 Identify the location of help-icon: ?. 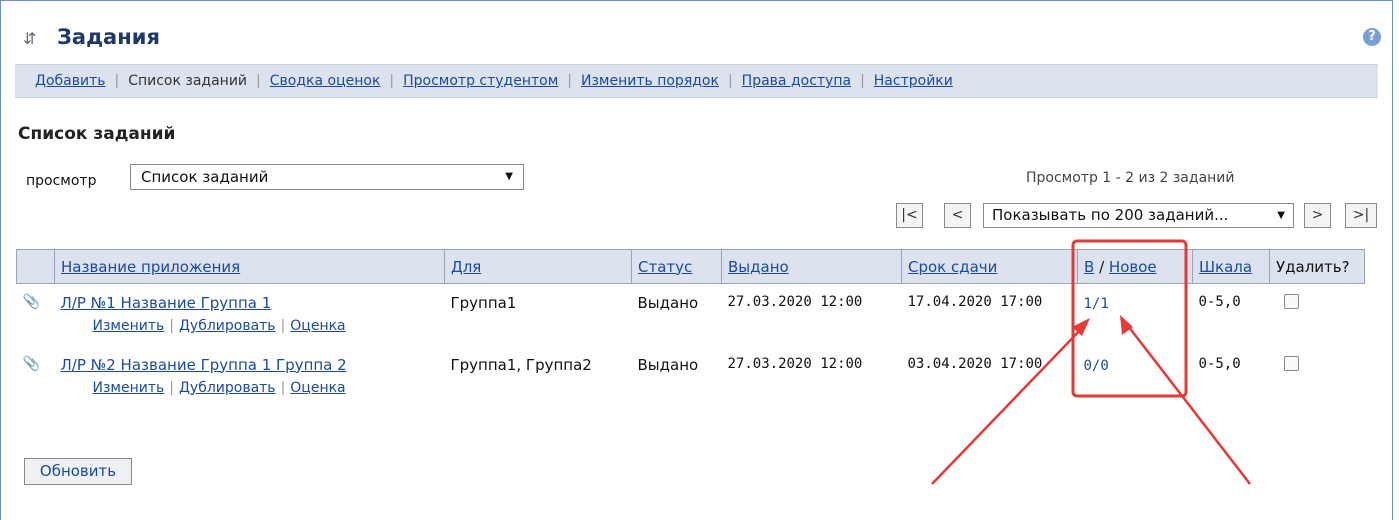
(1372, 37).